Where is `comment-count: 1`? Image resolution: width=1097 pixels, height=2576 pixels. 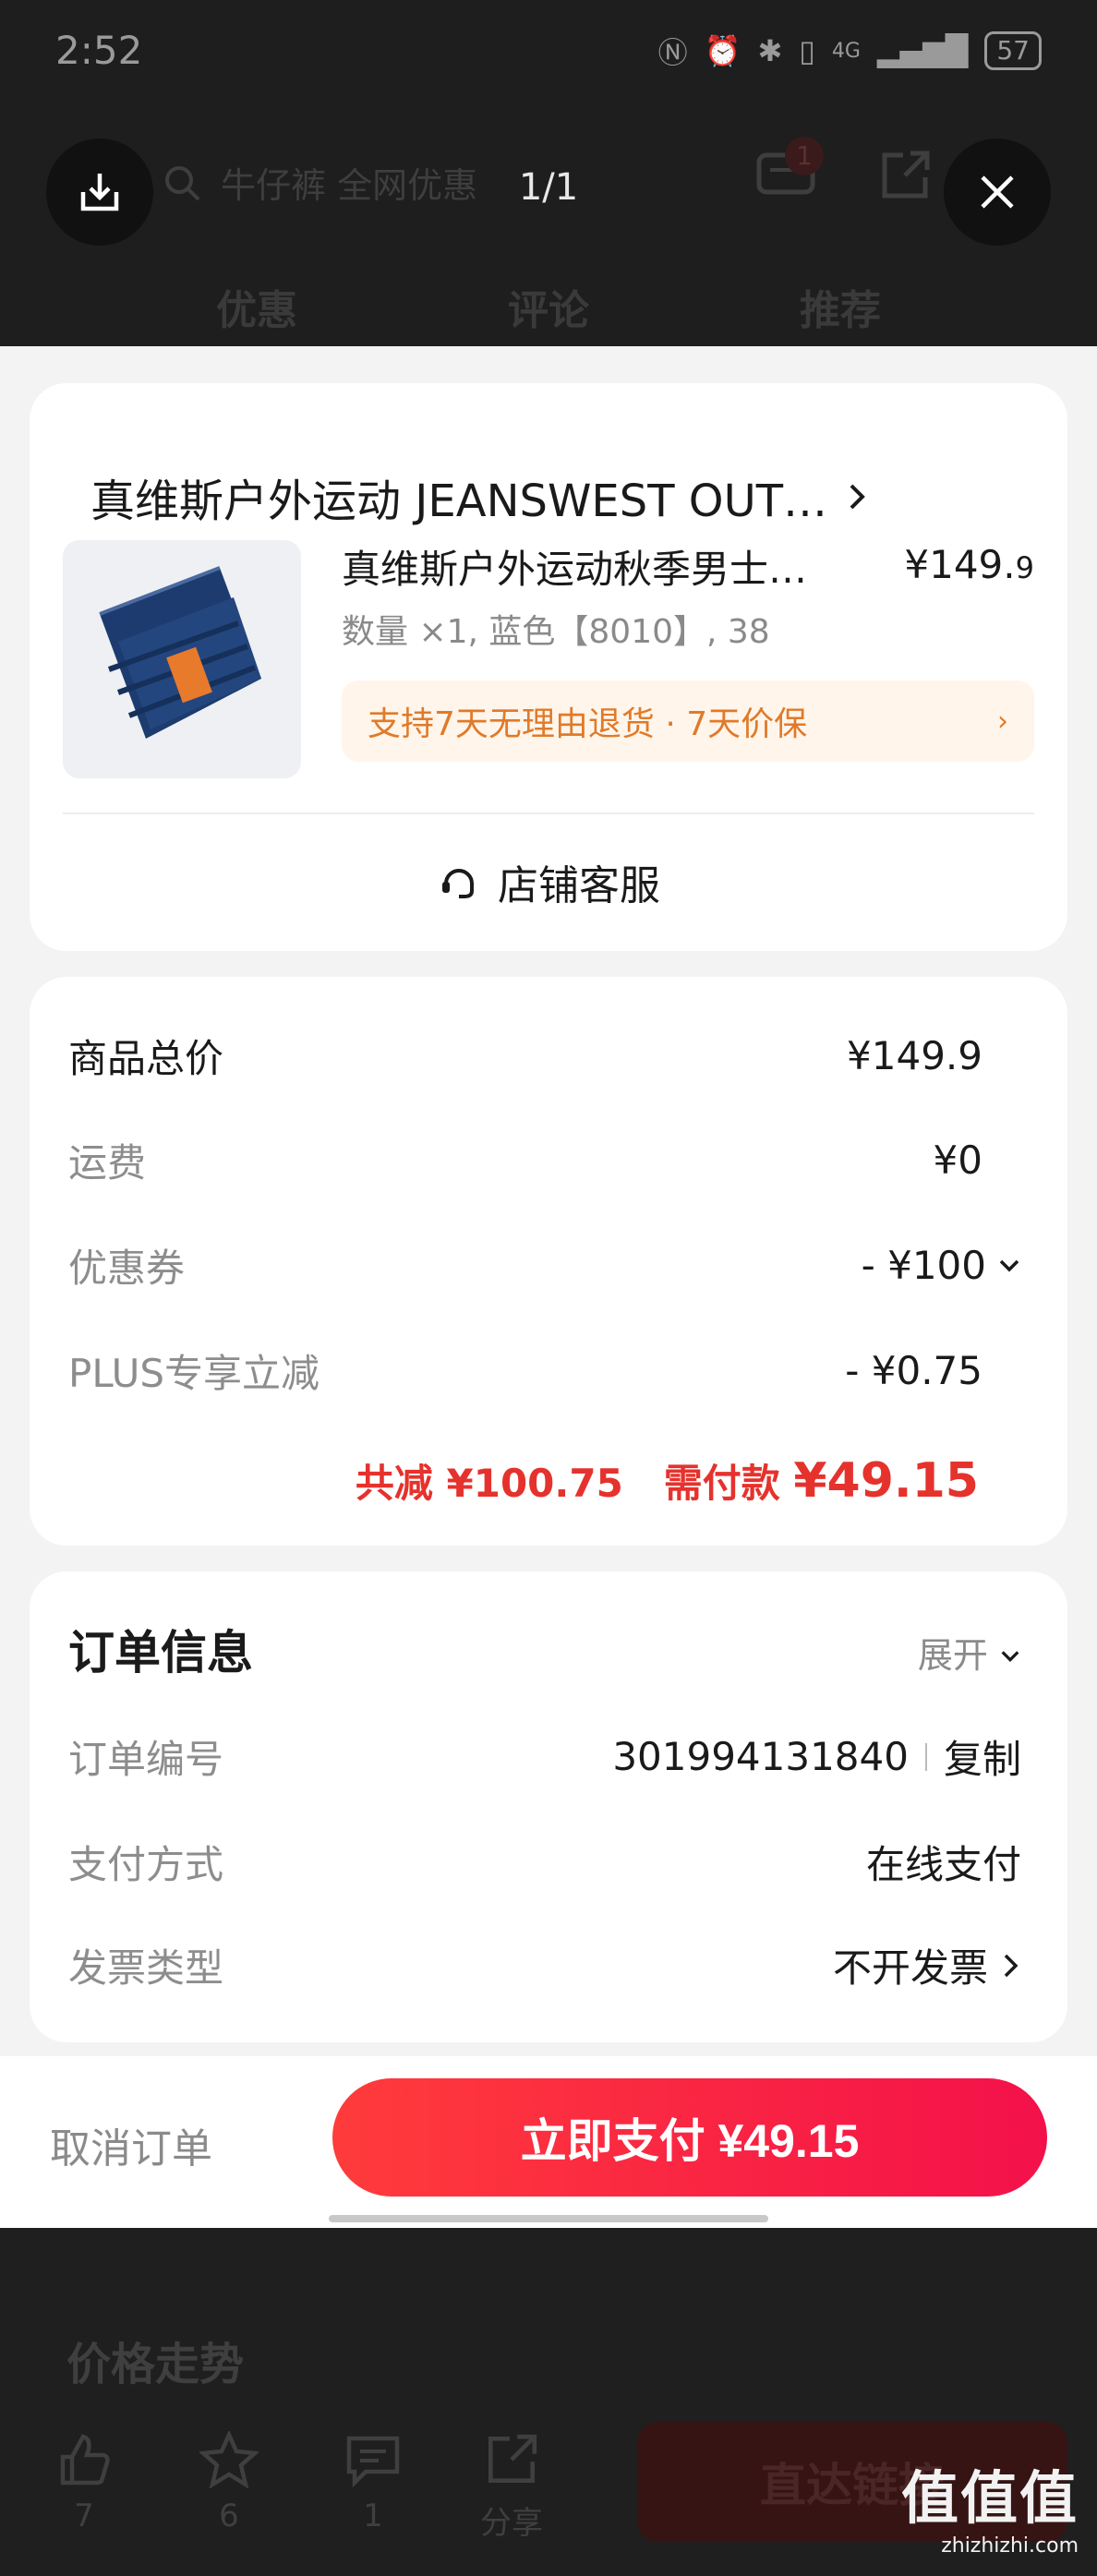 comment-count: 1 is located at coordinates (373, 2516).